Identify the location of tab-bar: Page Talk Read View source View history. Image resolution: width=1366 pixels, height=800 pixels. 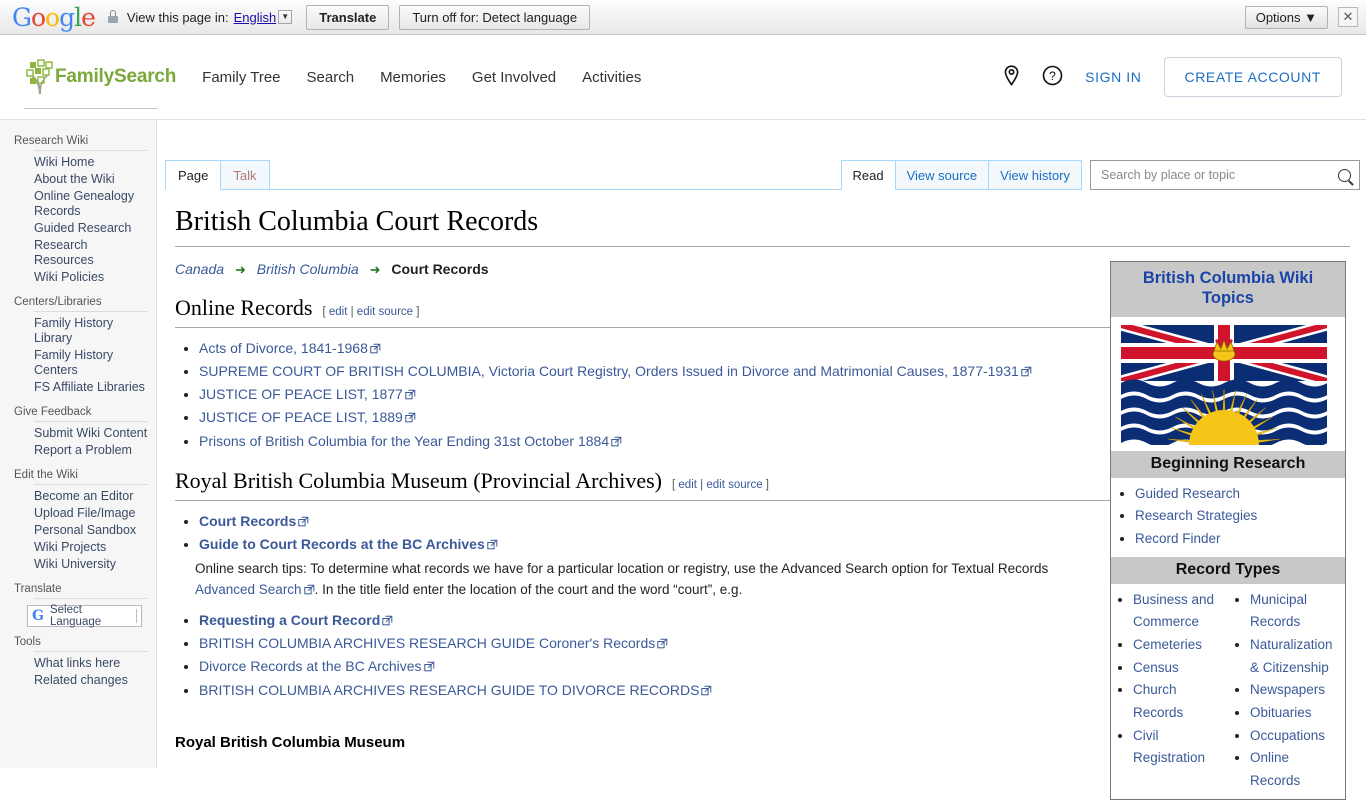
(761, 170).